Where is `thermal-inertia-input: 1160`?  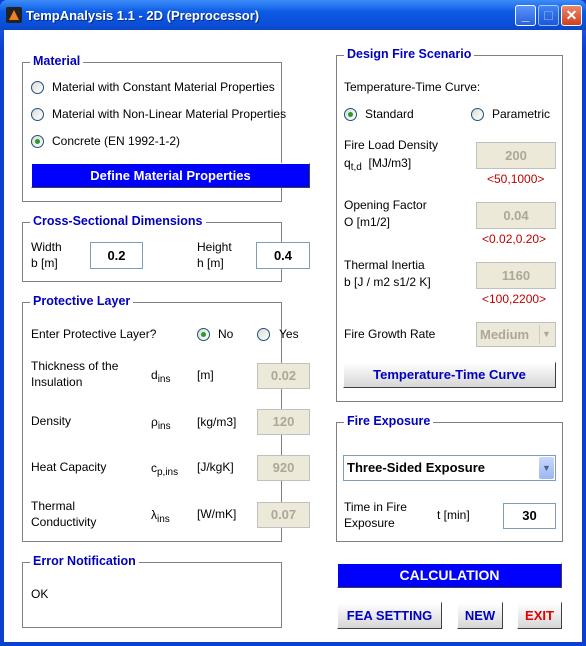
thermal-inertia-input: 1160 is located at coordinates (516, 275).